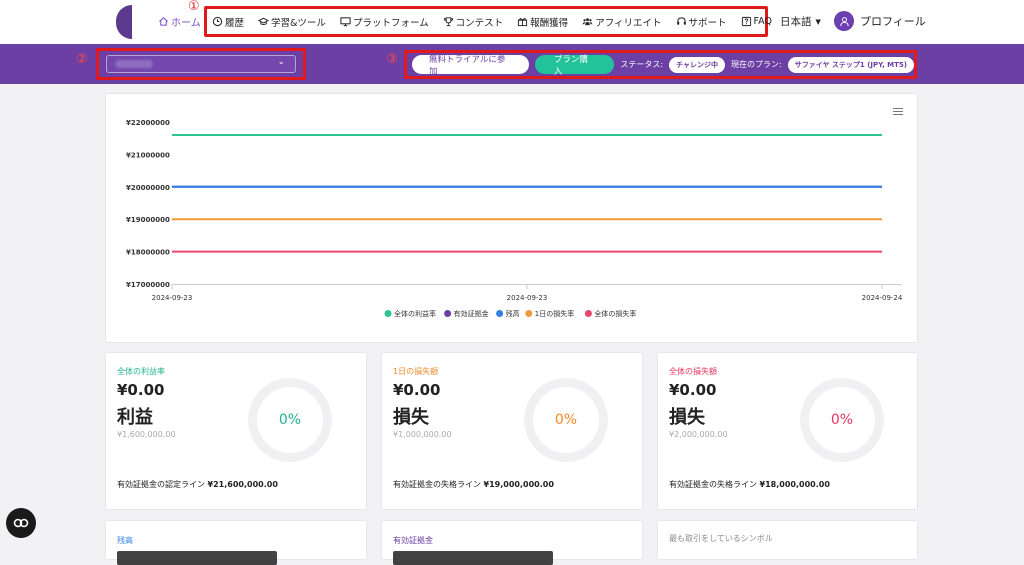 Image resolution: width=1024 pixels, height=565 pixels. Describe the element at coordinates (554, 313) in the screenshot. I see `legend-label: 1日の損失率` at that location.